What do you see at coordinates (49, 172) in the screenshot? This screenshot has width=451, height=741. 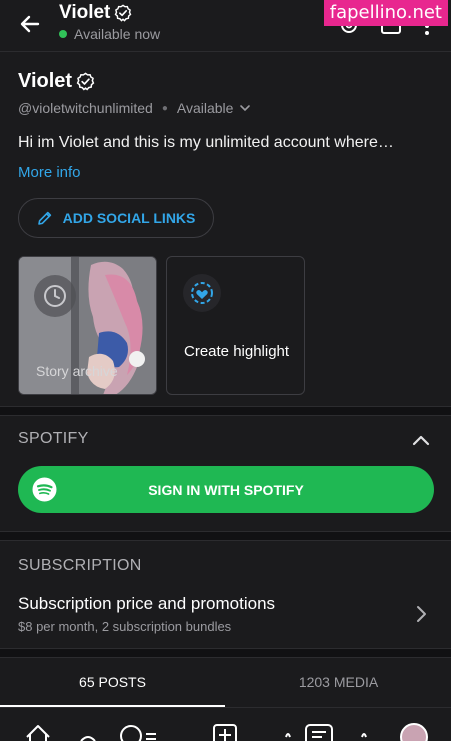 I see `more-info-link: More info` at bounding box center [49, 172].